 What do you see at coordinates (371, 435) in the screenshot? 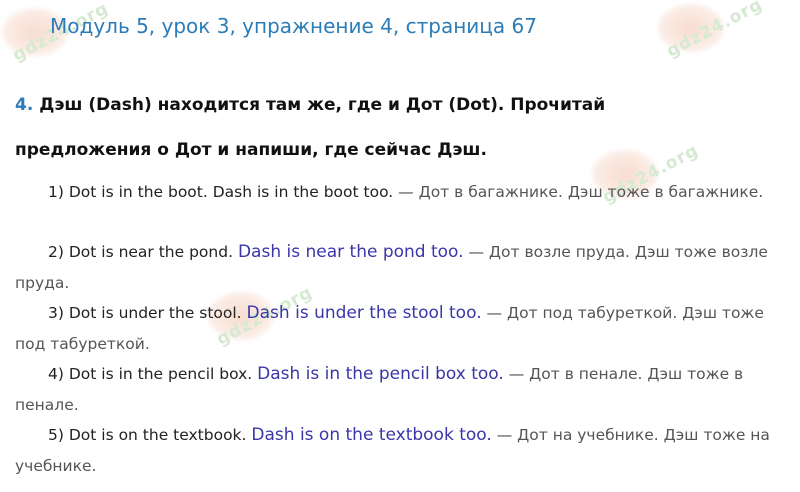
I see `item-answer: Dash is on the textbook too.` at bounding box center [371, 435].